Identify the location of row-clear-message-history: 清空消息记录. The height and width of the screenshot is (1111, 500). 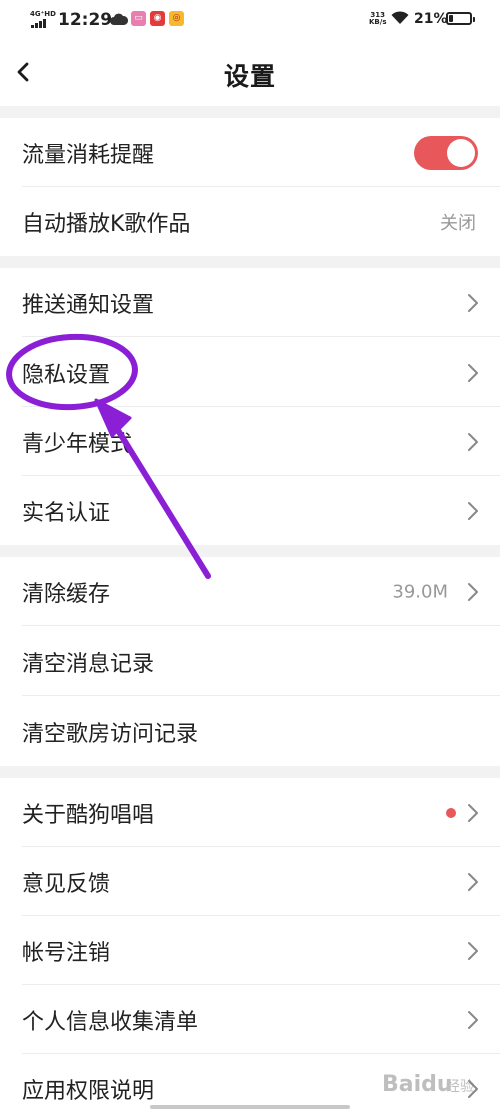
(250, 661).